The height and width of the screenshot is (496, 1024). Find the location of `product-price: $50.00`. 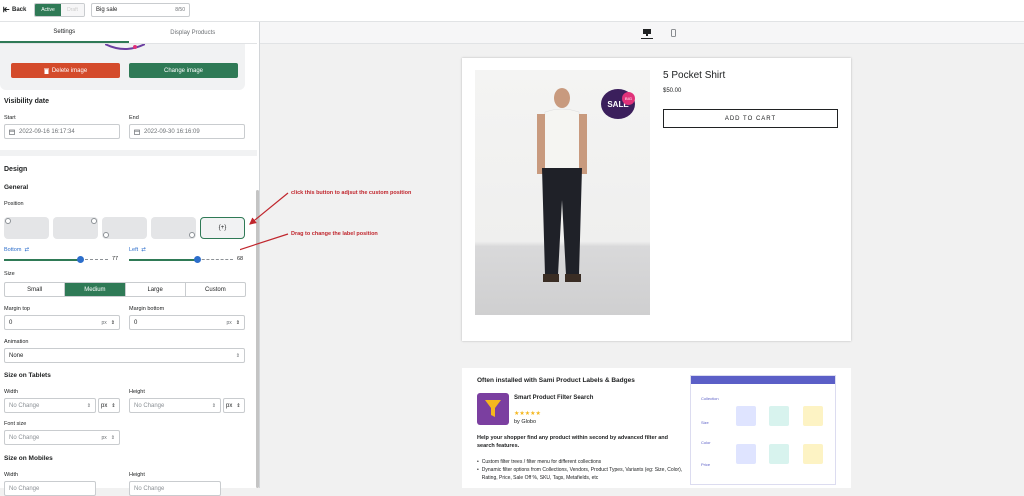

product-price: $50.00 is located at coordinates (672, 91).